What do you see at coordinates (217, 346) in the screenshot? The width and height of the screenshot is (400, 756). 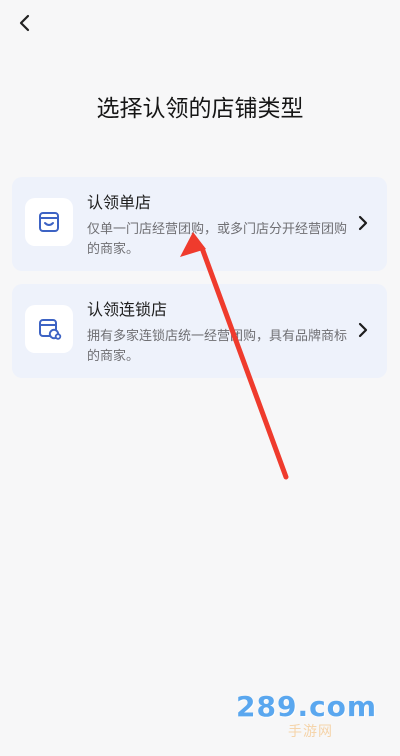 I see `option-description-chain-store: 拥有多家连锁店统一经营团购，具有品牌商标的商家。` at bounding box center [217, 346].